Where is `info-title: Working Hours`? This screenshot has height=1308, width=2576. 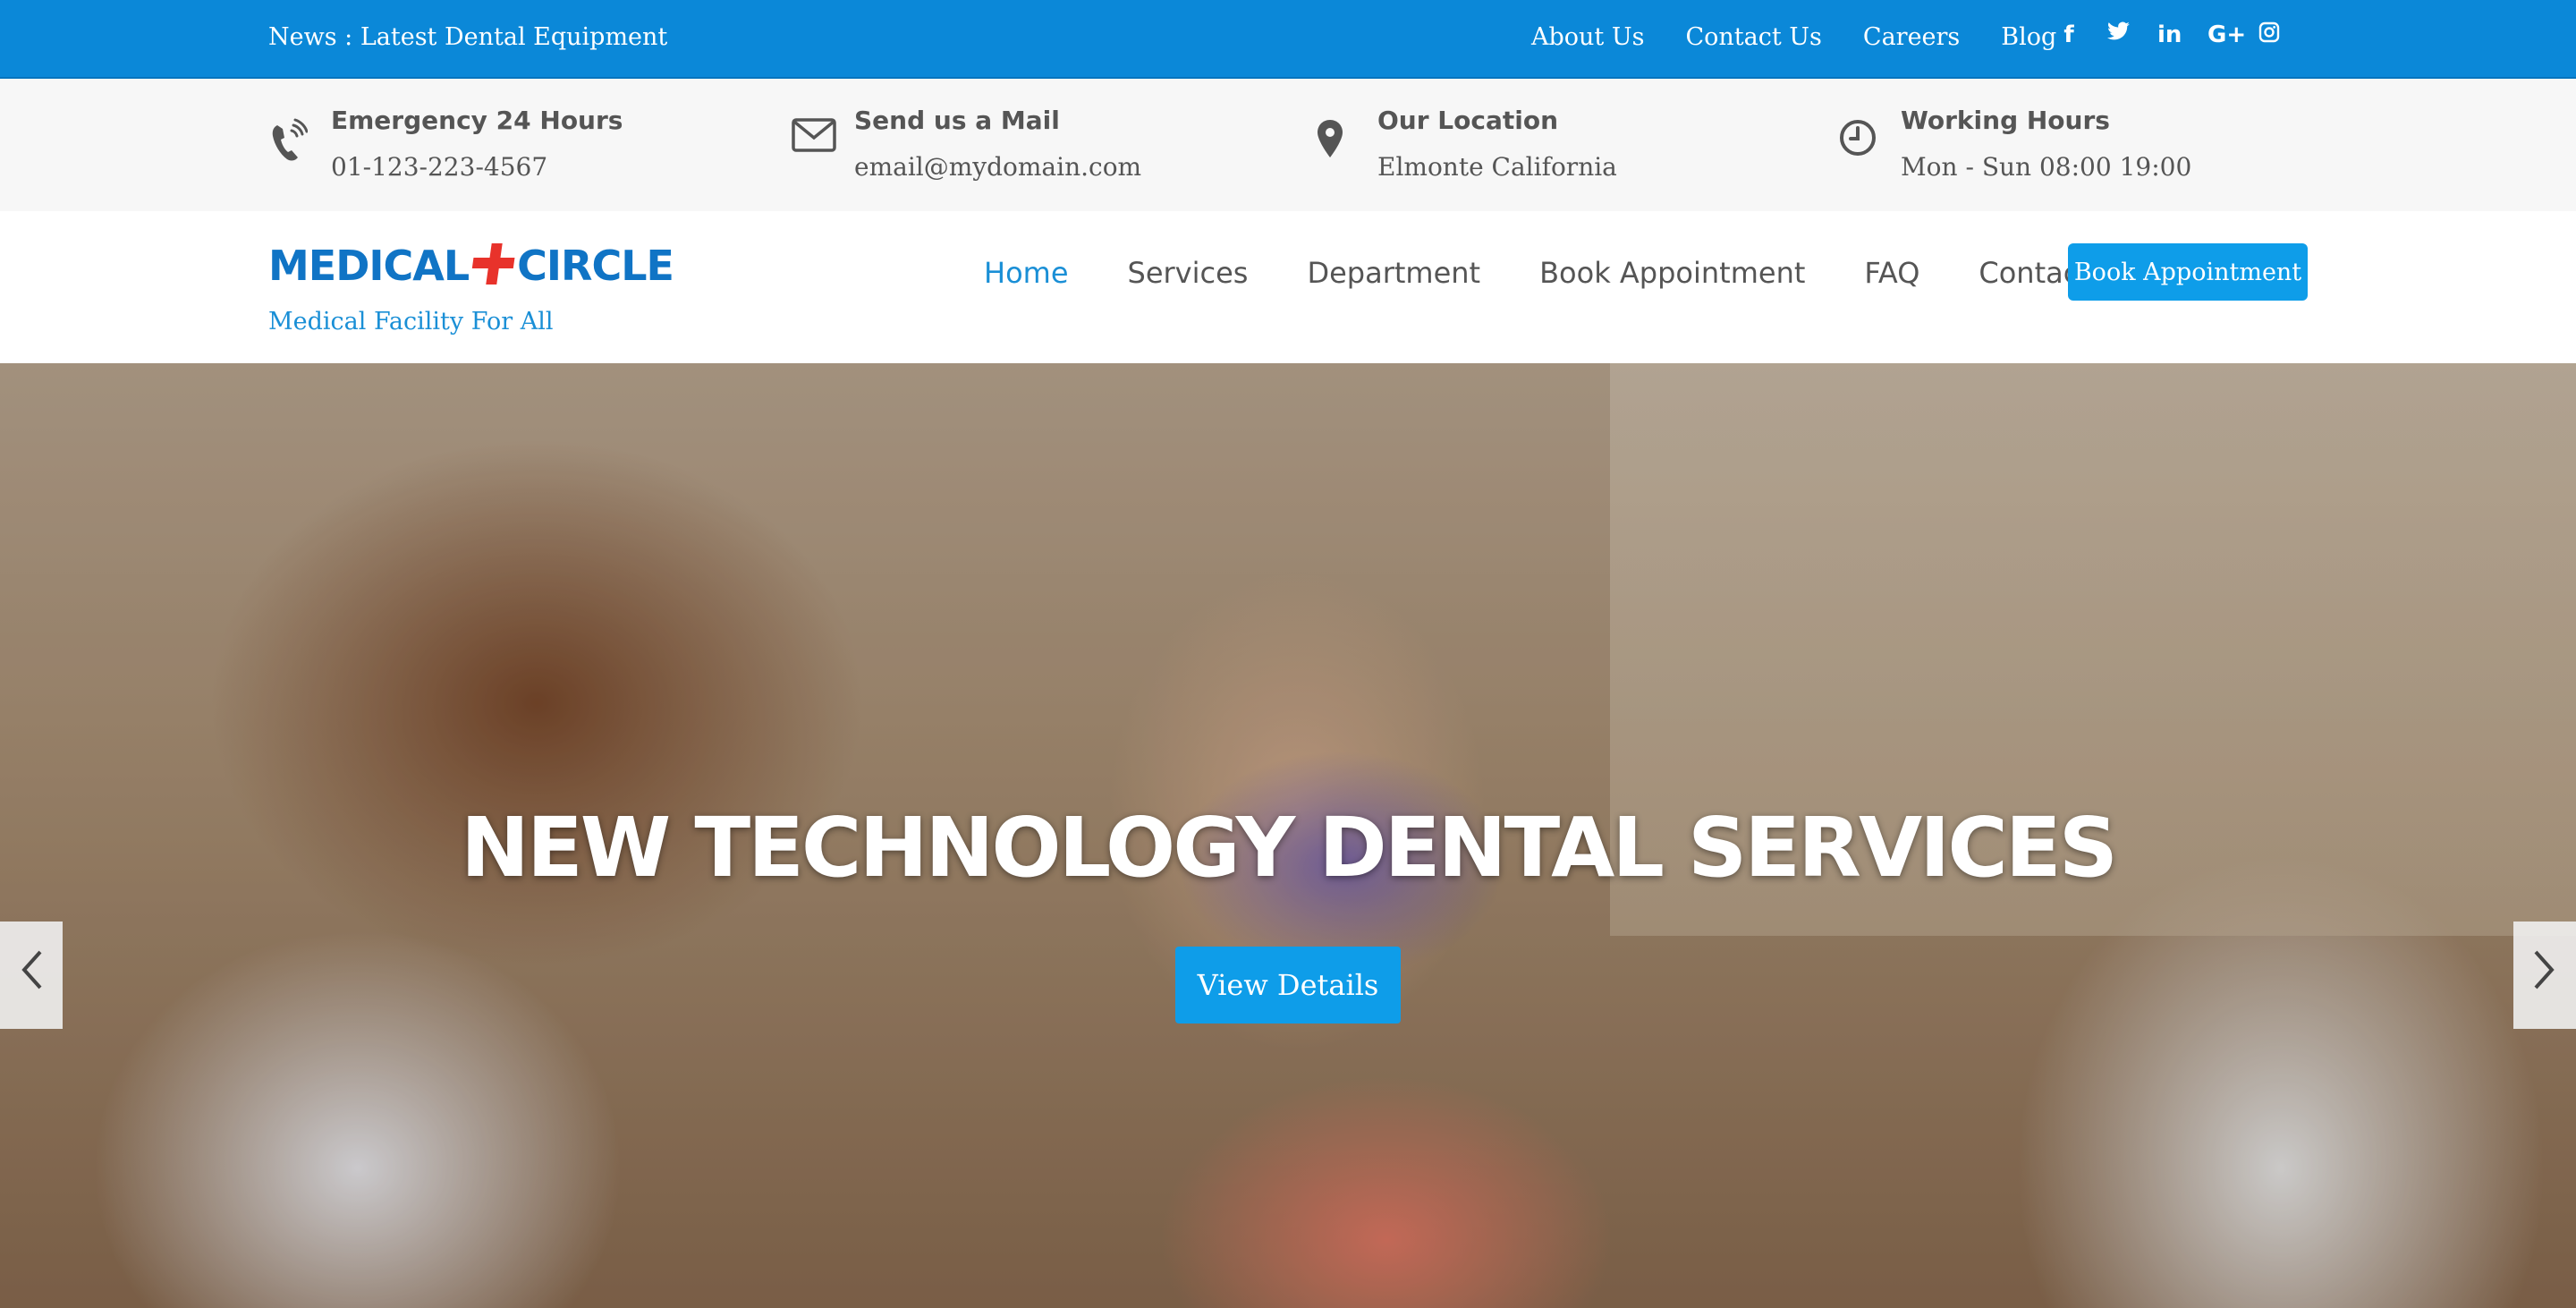 info-title: Working Hours is located at coordinates (2005, 120).